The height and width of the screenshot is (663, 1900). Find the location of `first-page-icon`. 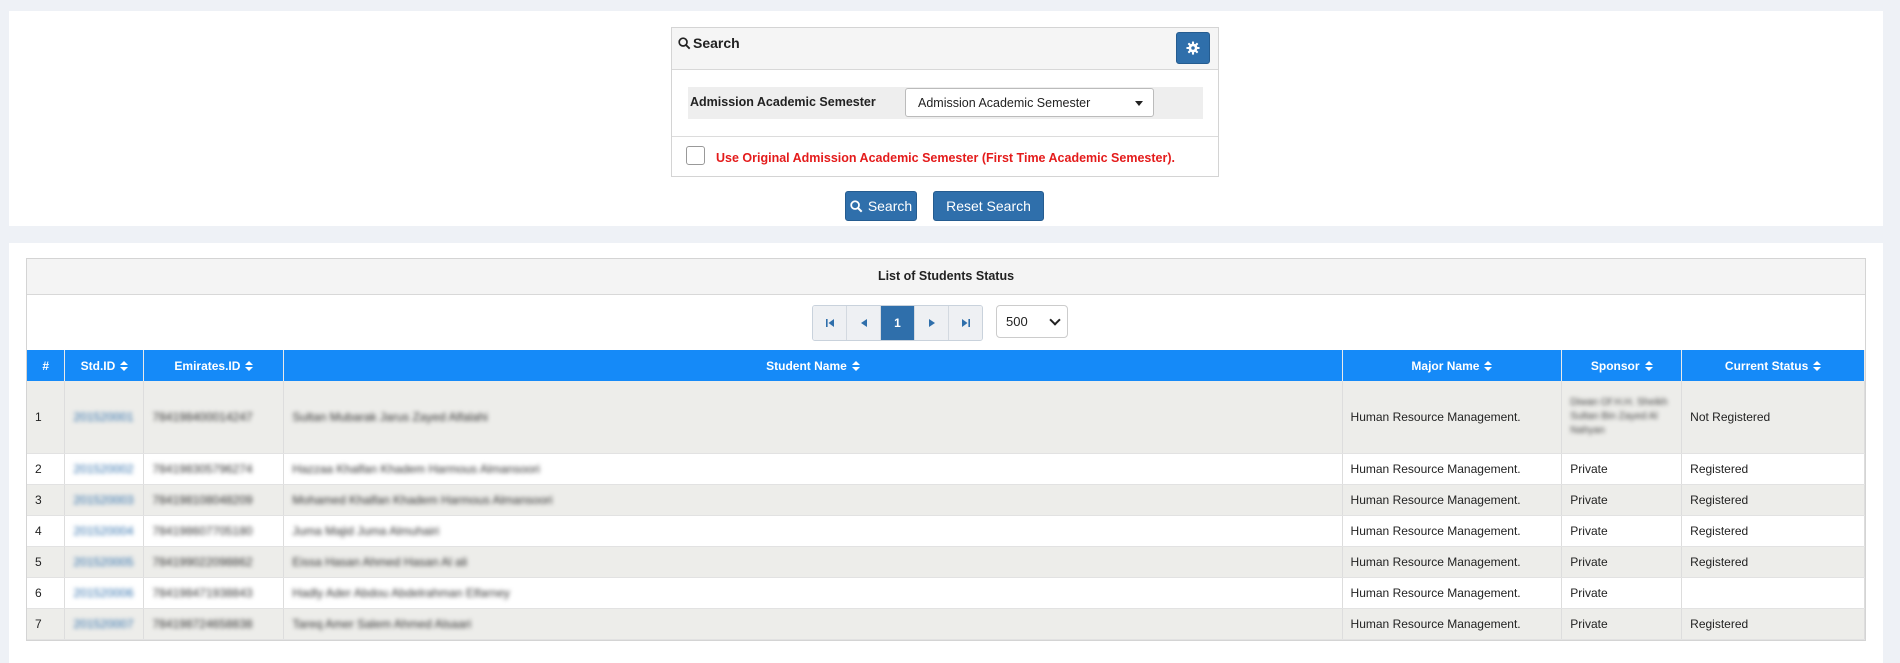

first-page-icon is located at coordinates (829, 323).